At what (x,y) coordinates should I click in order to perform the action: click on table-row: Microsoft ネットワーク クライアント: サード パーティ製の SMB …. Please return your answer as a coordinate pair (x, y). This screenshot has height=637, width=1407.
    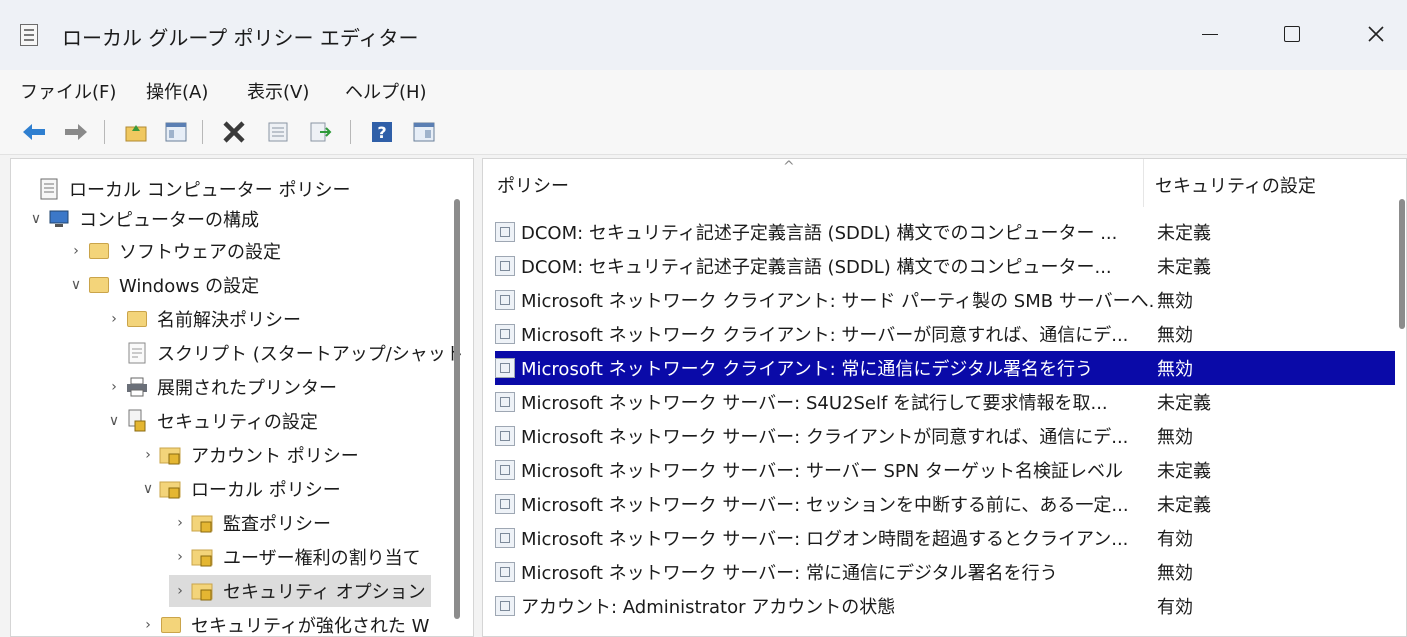
    Looking at the image, I should click on (945, 300).